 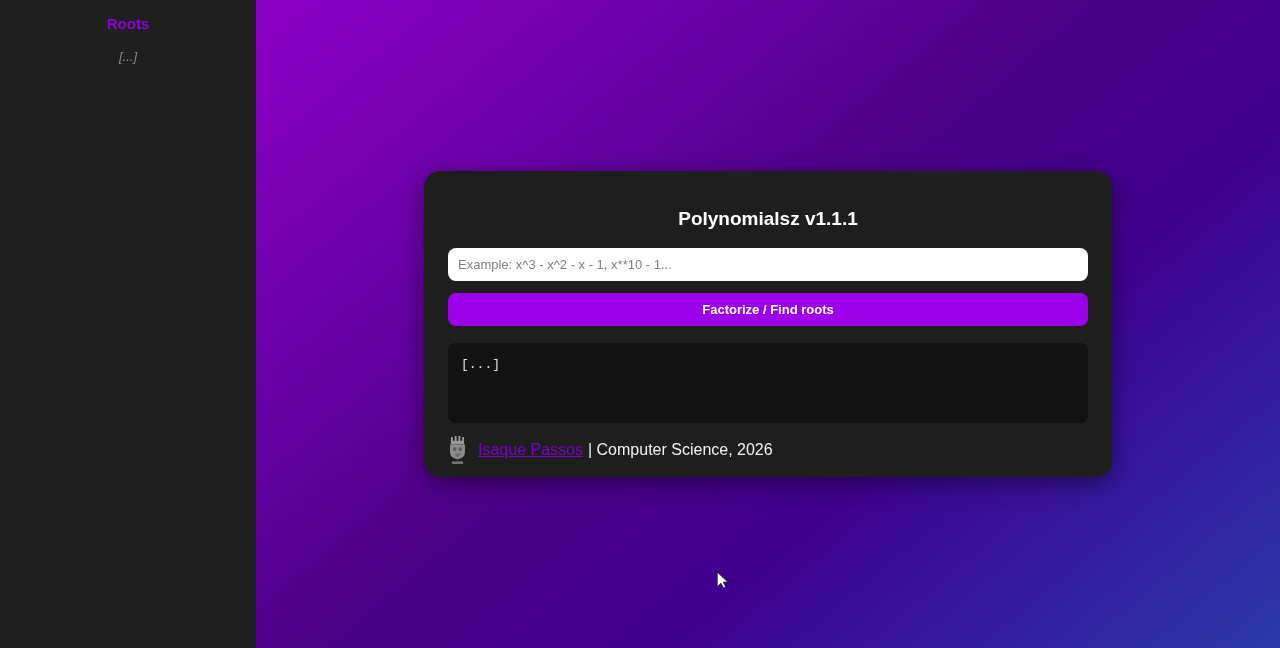 I want to click on factorize-button: Factorize / Find roots, so click(x=768, y=309).